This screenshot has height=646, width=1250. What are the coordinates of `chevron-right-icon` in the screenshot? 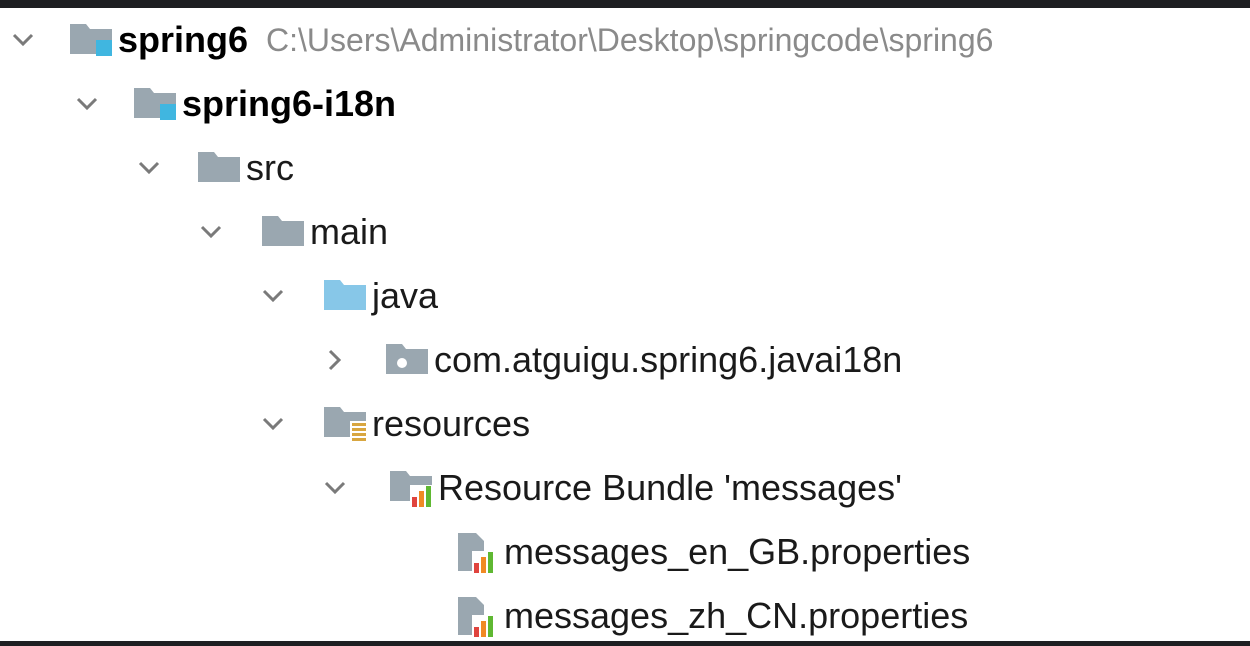 It's located at (335, 360).